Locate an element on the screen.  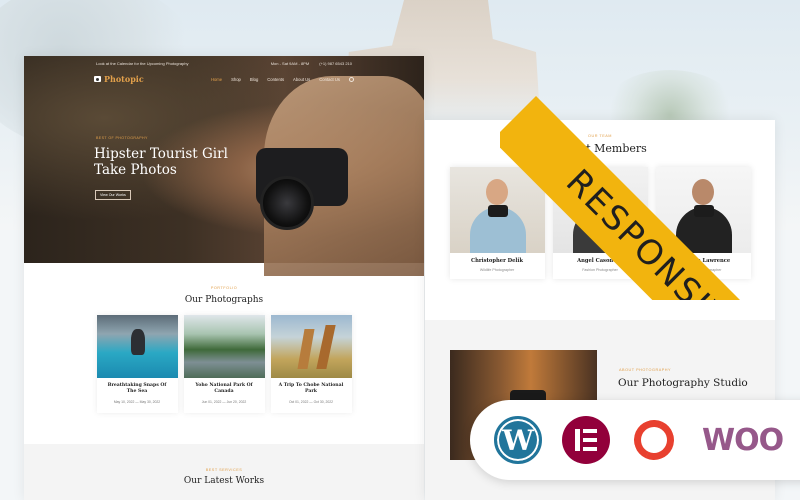
woocommerce-icon: WOO is located at coordinates (743, 440).